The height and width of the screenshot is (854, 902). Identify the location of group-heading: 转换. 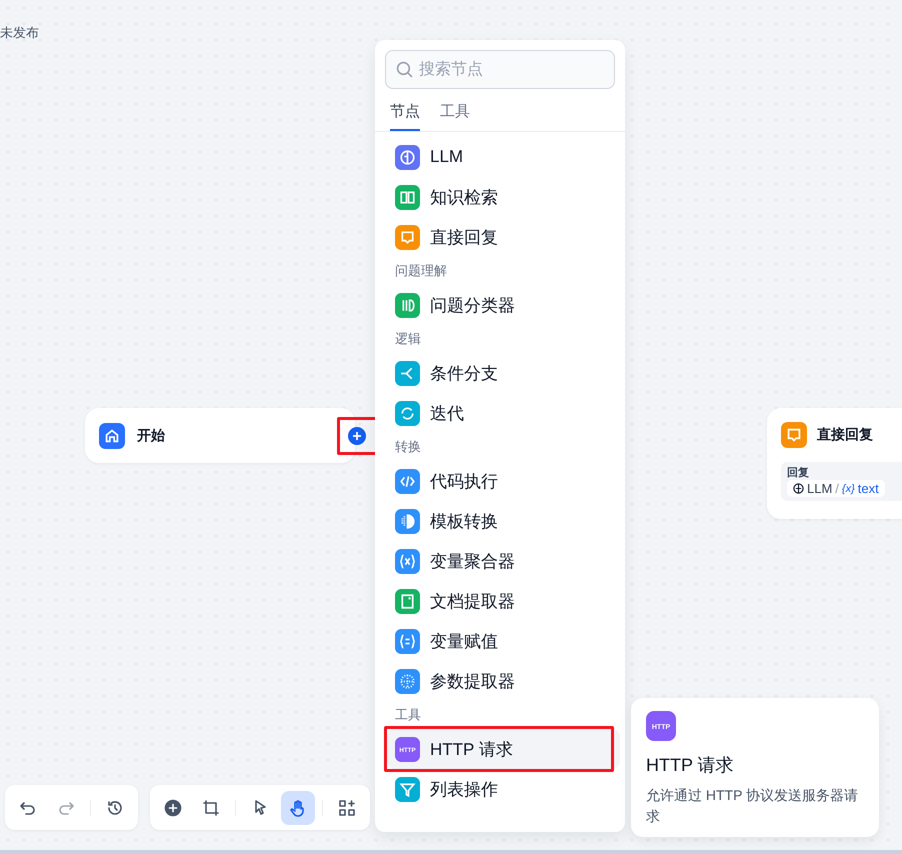
(408, 447).